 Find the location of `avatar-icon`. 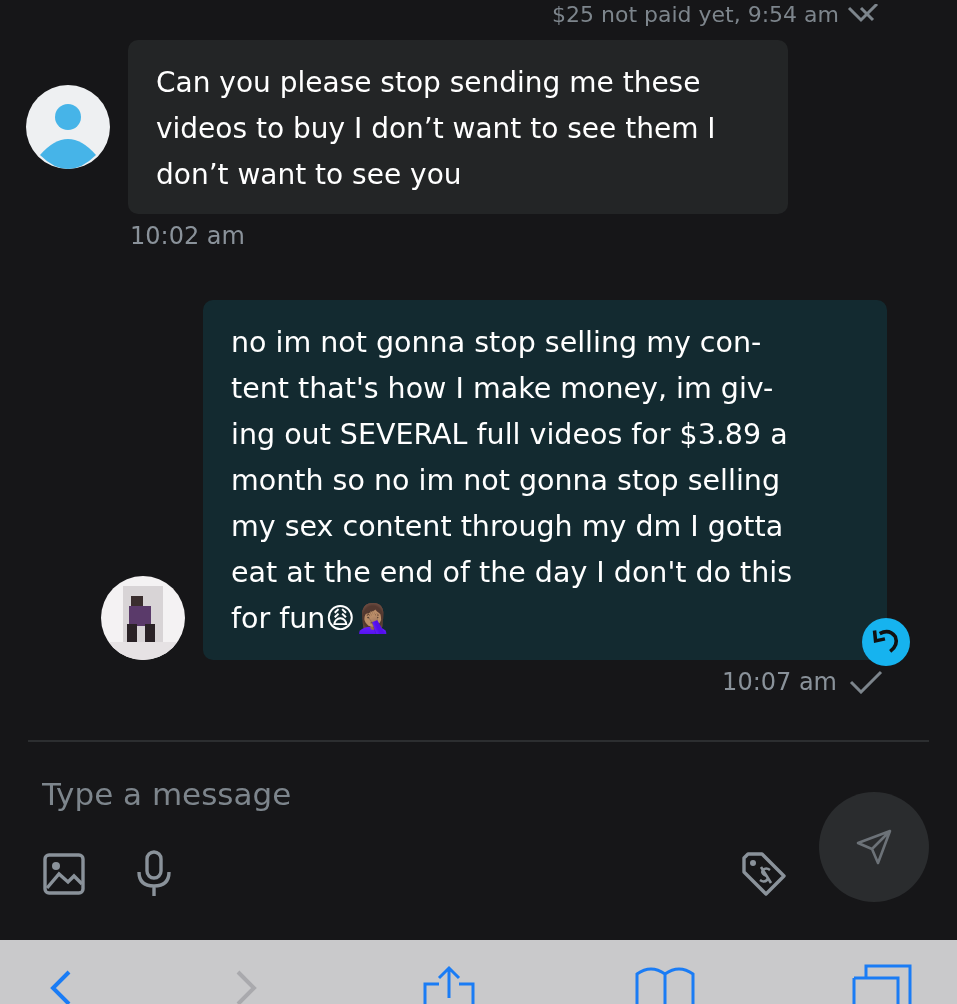

avatar-icon is located at coordinates (68, 127).